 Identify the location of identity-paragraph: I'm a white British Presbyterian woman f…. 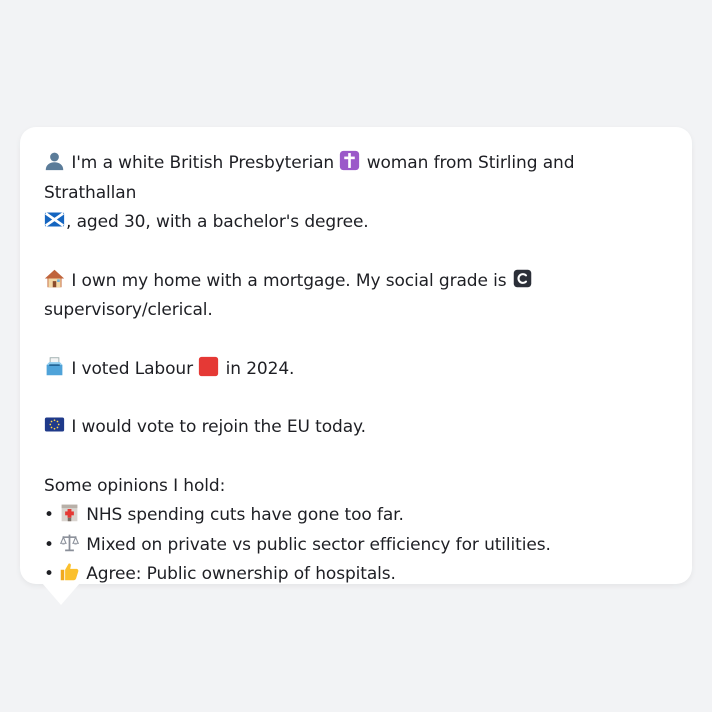
(356, 193).